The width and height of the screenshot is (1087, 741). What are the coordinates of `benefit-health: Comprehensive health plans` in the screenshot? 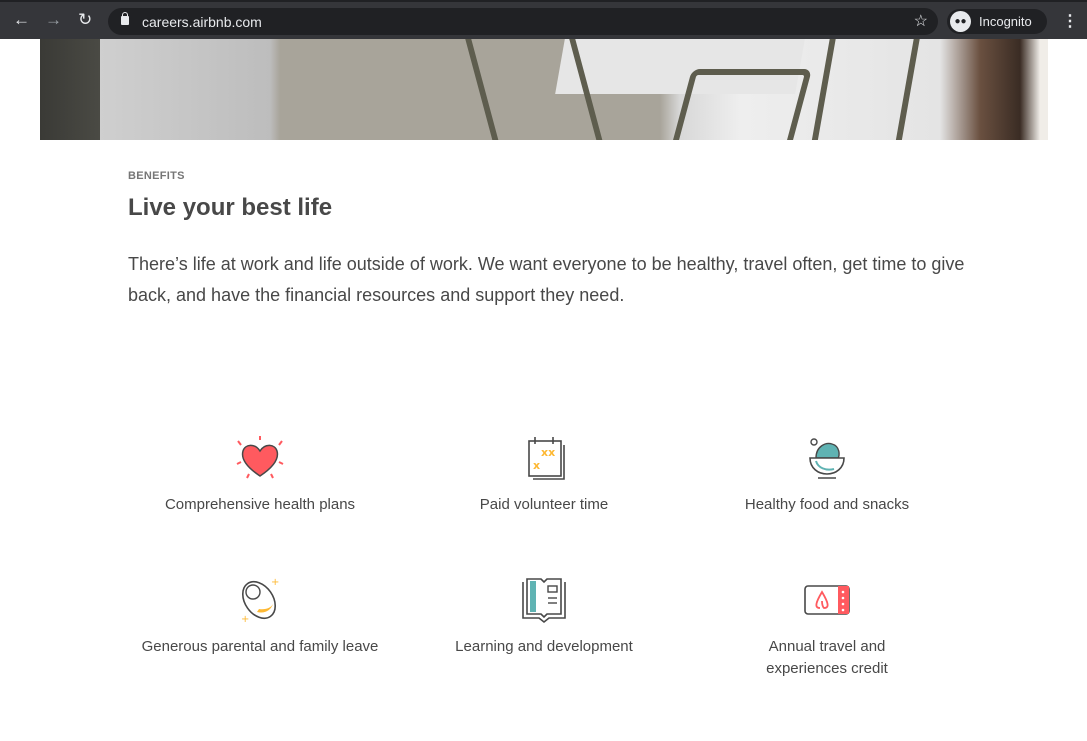 It's located at (260, 476).